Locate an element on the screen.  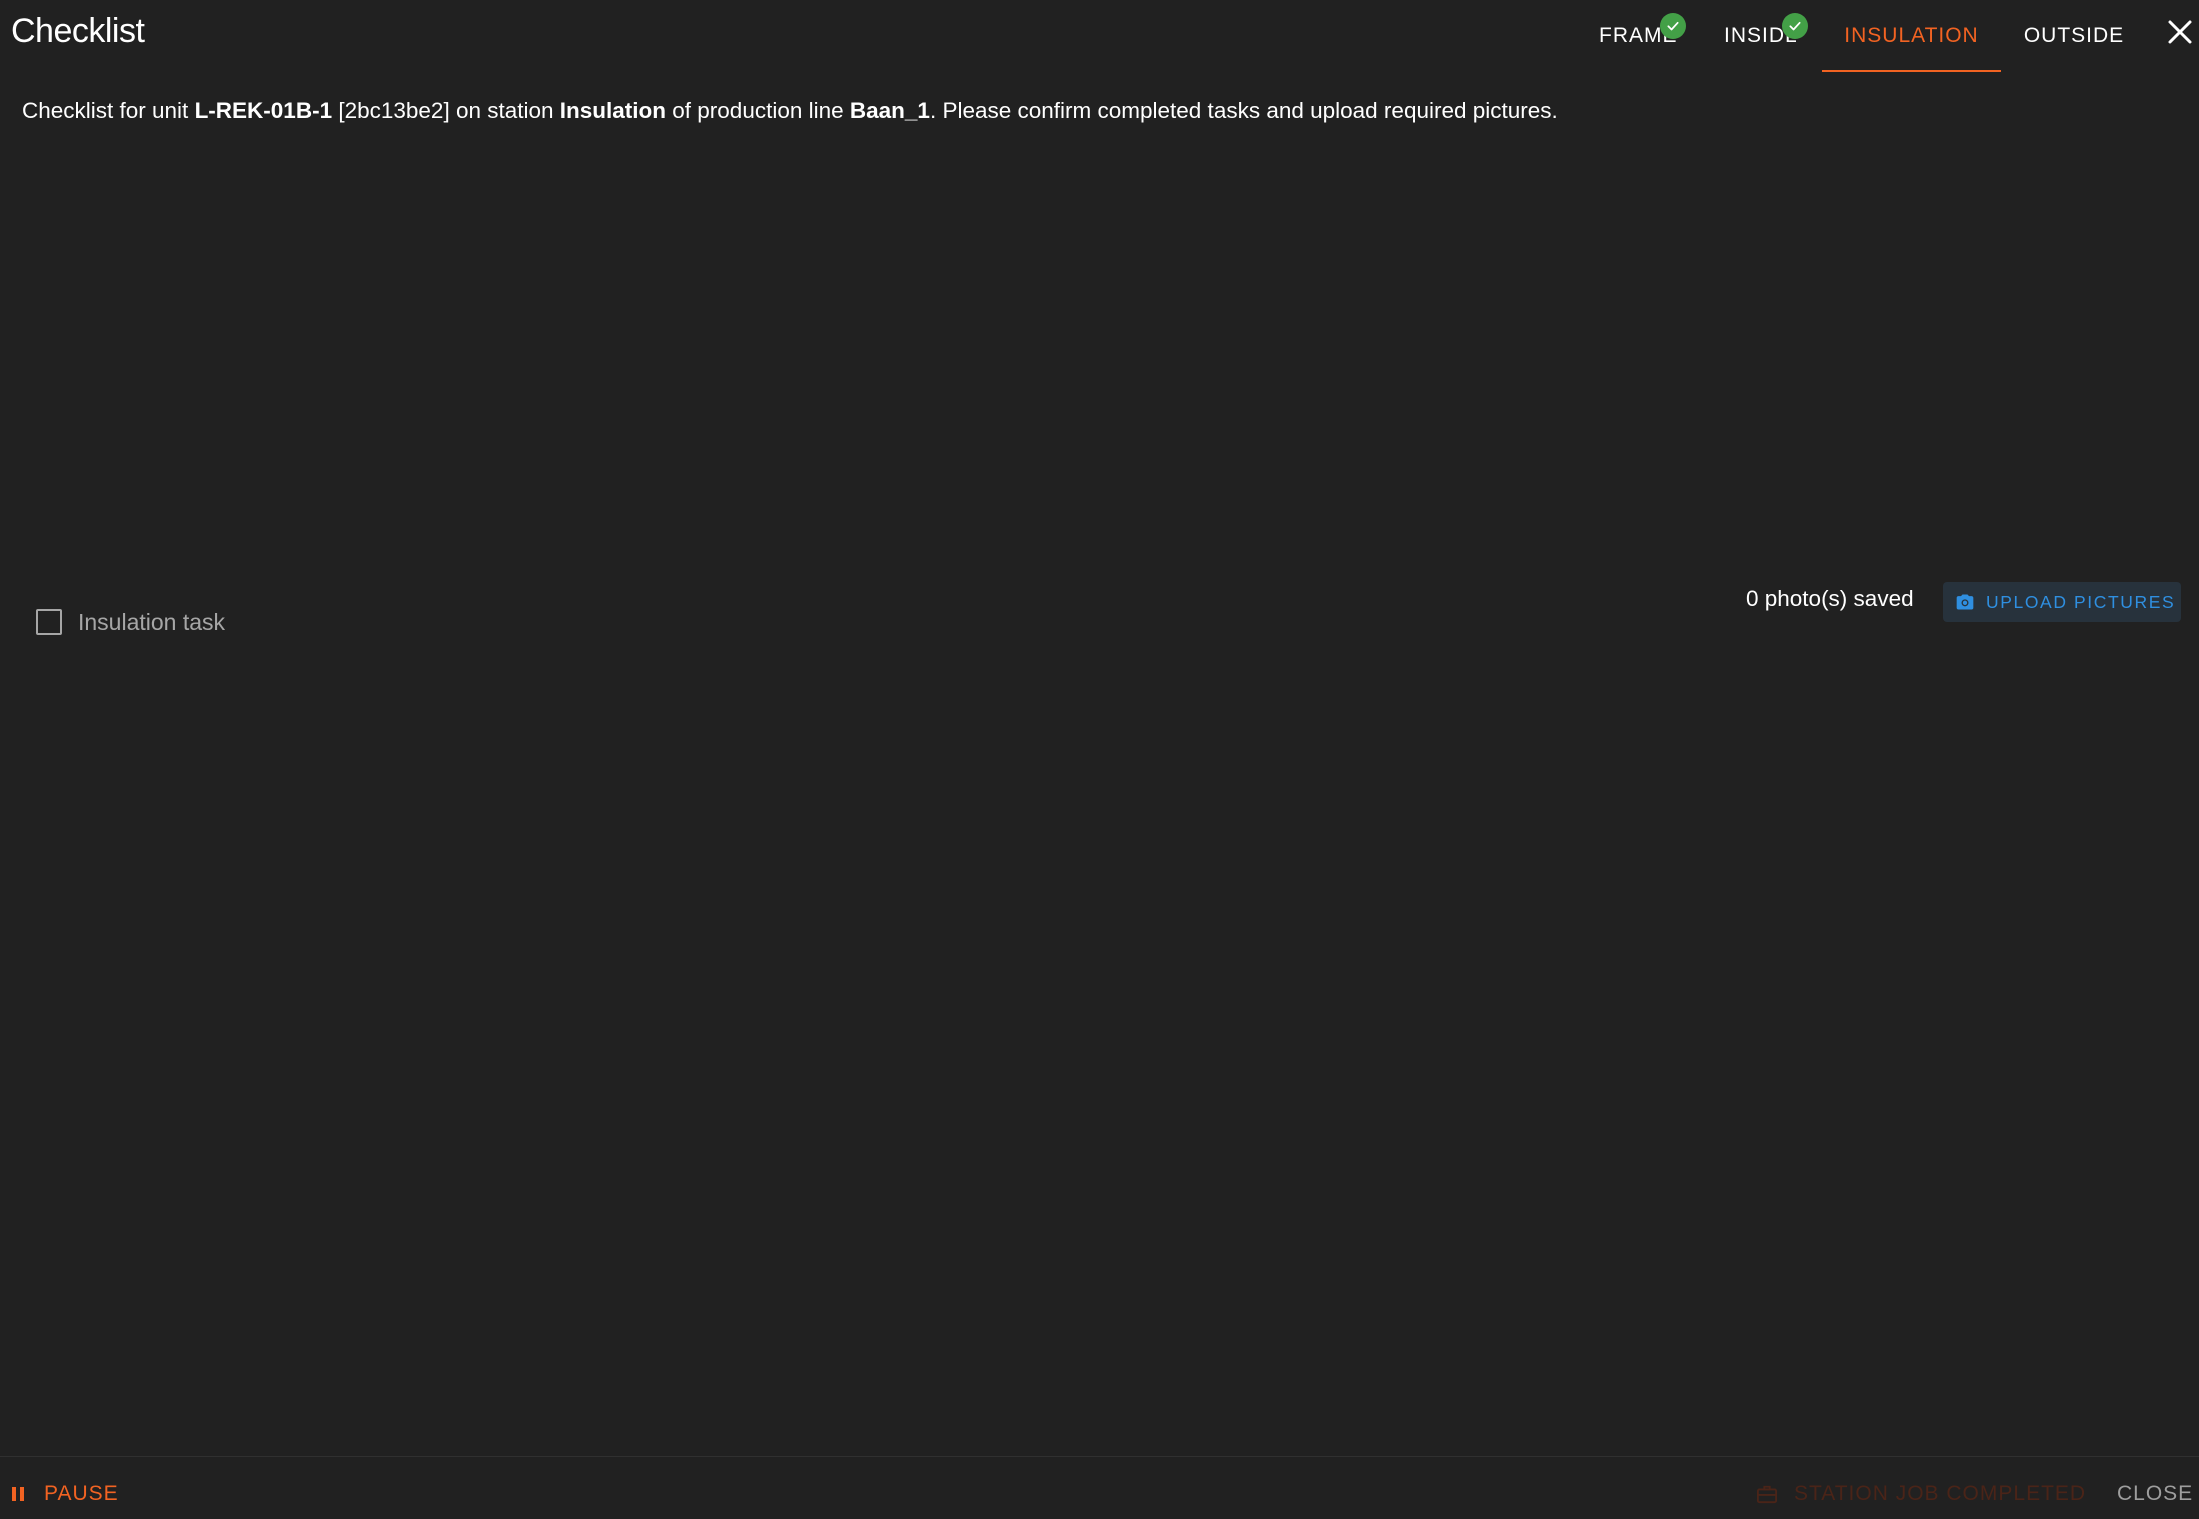
pause-label: PAUSE is located at coordinates (81, 1493).